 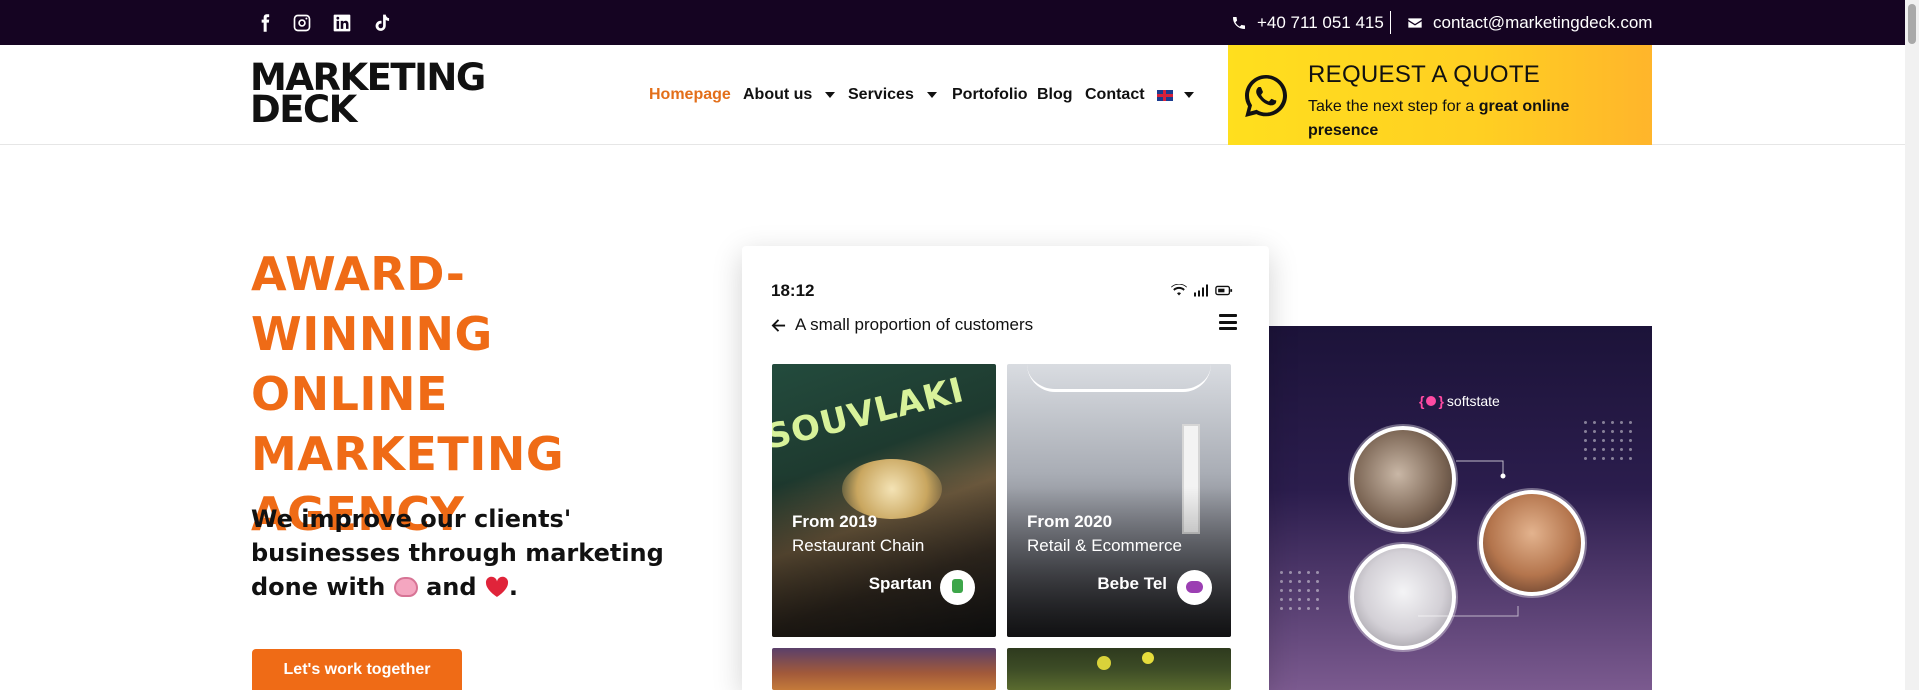 I want to click on arrow-left-icon, so click(x=778, y=325).